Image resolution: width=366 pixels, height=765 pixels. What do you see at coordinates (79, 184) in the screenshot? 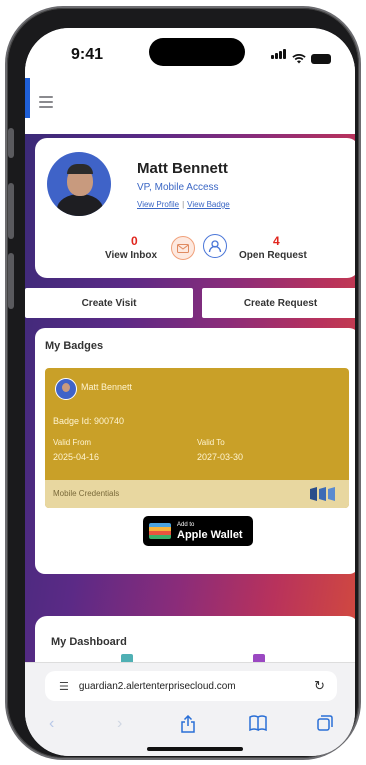
I see `avatar` at bounding box center [79, 184].